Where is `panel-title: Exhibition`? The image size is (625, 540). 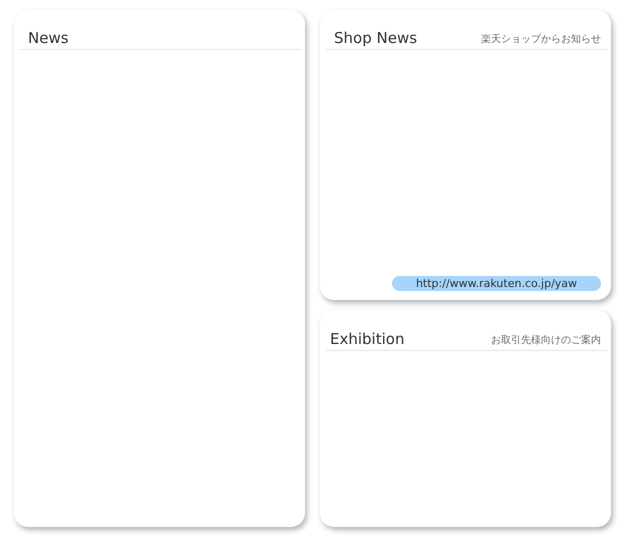 panel-title: Exhibition is located at coordinates (367, 339).